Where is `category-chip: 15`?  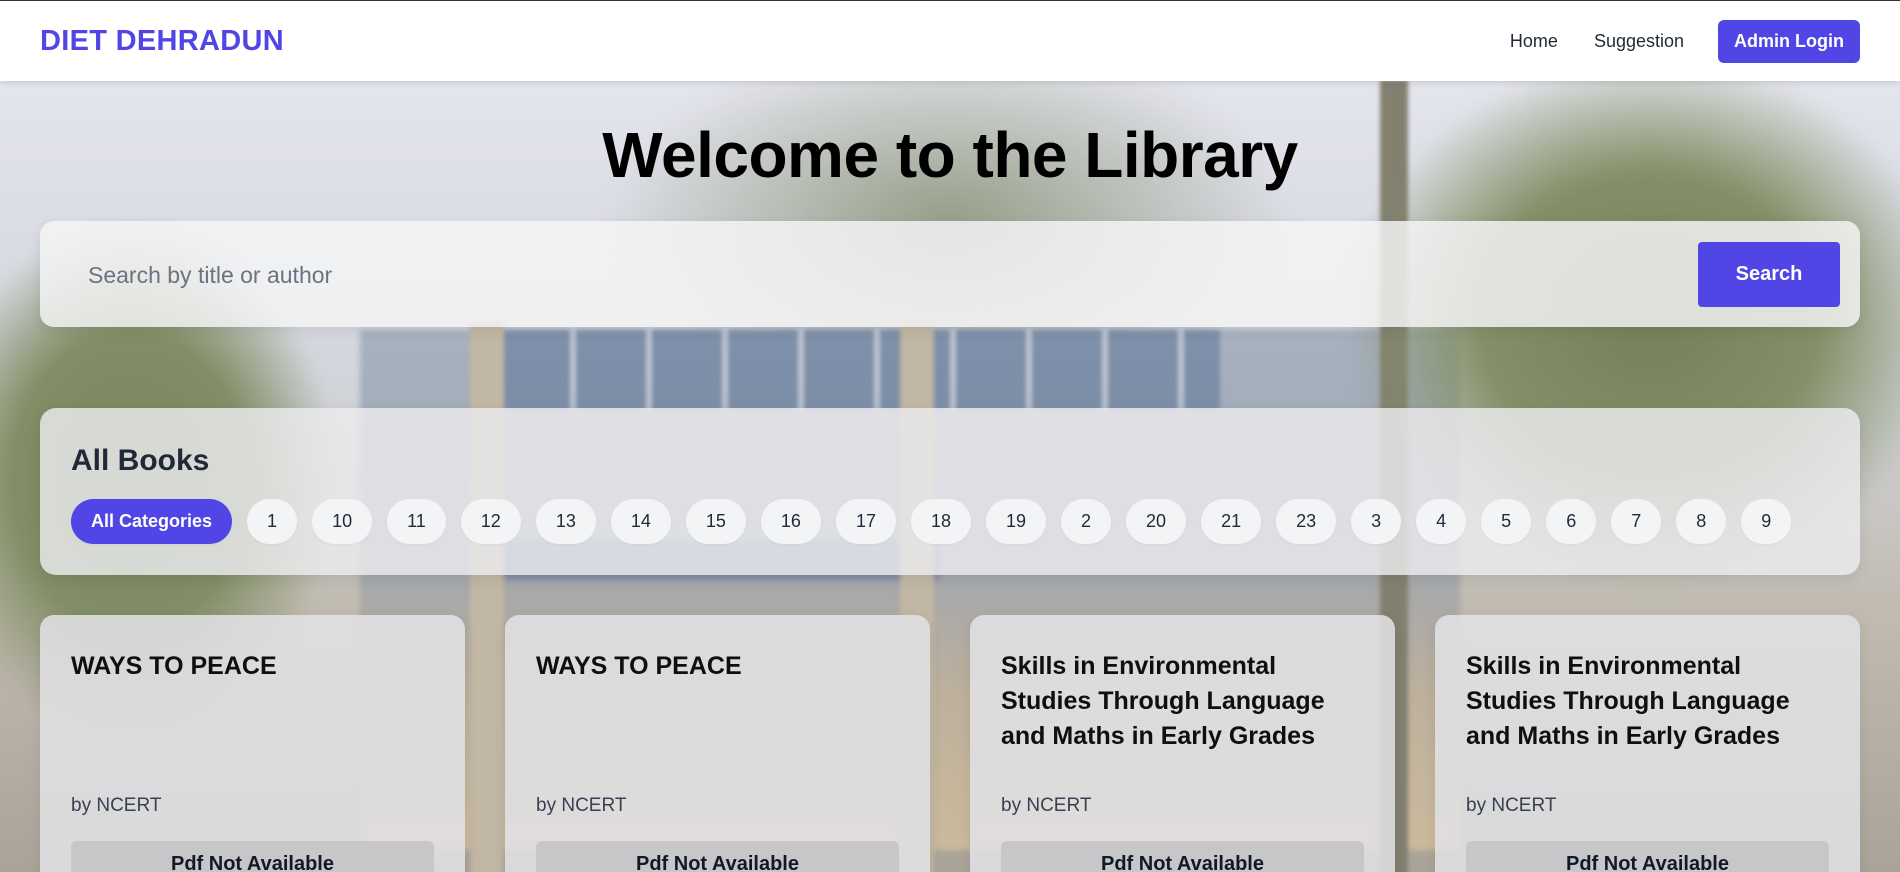
category-chip: 15 is located at coordinates (715, 521).